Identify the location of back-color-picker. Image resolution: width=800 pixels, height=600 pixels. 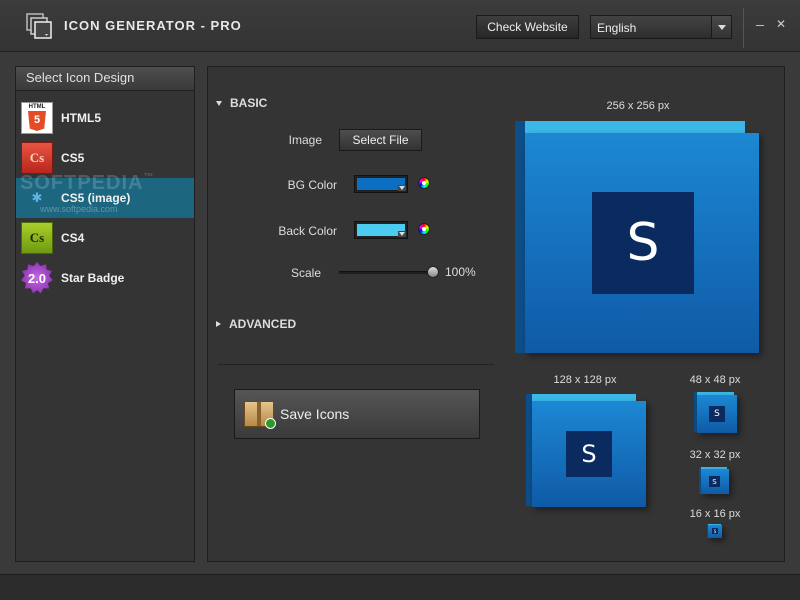
(381, 230).